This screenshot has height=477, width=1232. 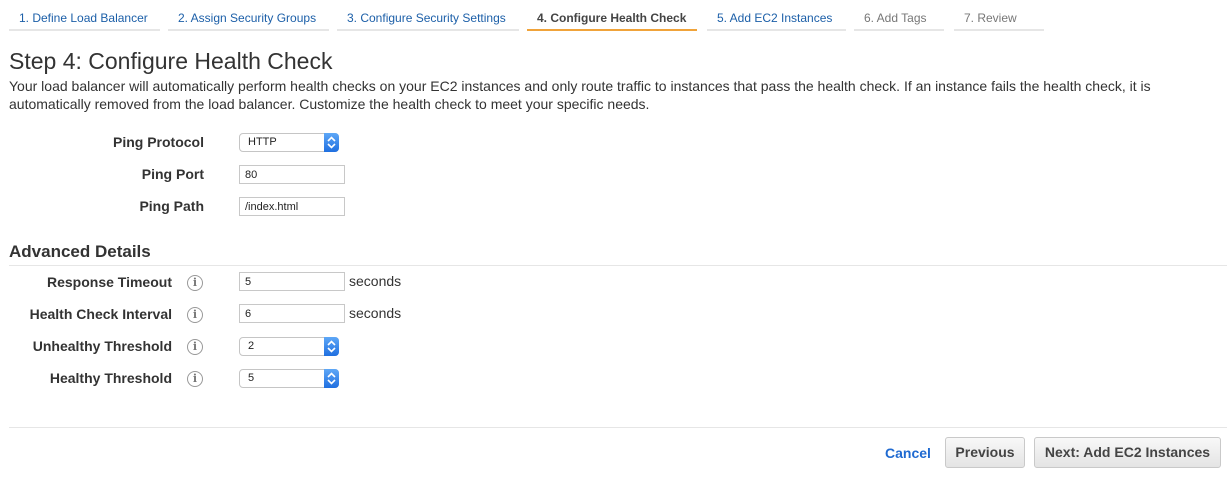 What do you see at coordinates (289, 378) in the screenshot?
I see `healthy-threshold-select: 5` at bounding box center [289, 378].